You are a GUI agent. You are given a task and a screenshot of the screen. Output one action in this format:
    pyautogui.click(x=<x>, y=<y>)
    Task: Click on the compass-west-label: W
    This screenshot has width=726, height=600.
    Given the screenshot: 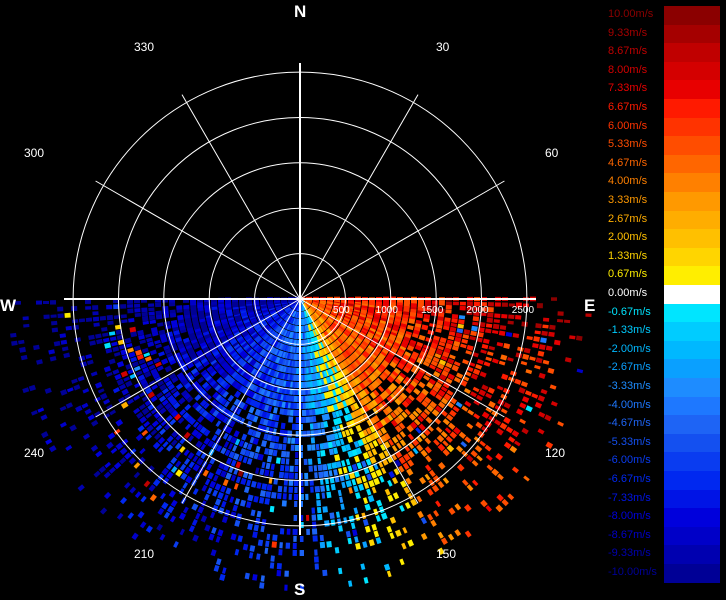 What is the action you would take?
    pyautogui.click(x=8, y=305)
    